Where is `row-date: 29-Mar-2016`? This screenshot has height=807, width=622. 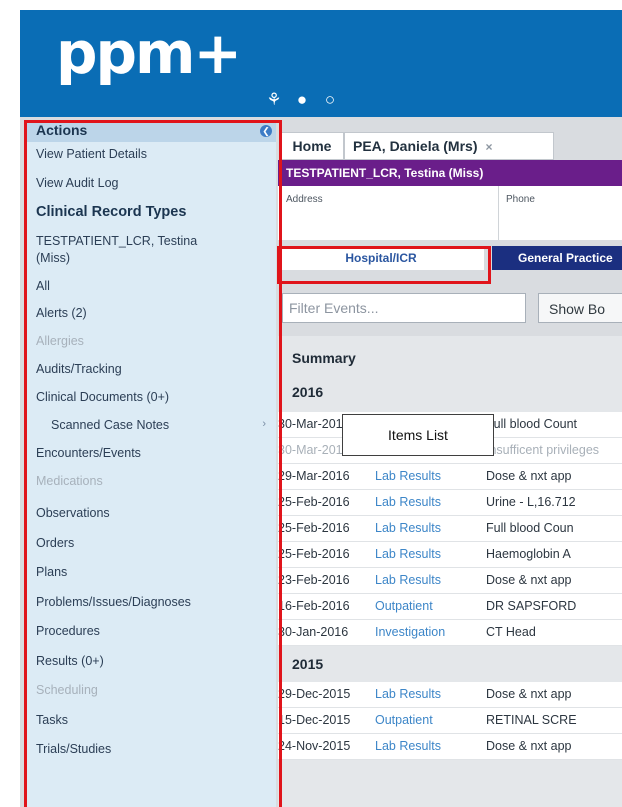
row-date: 29-Mar-2016 is located at coordinates (314, 476).